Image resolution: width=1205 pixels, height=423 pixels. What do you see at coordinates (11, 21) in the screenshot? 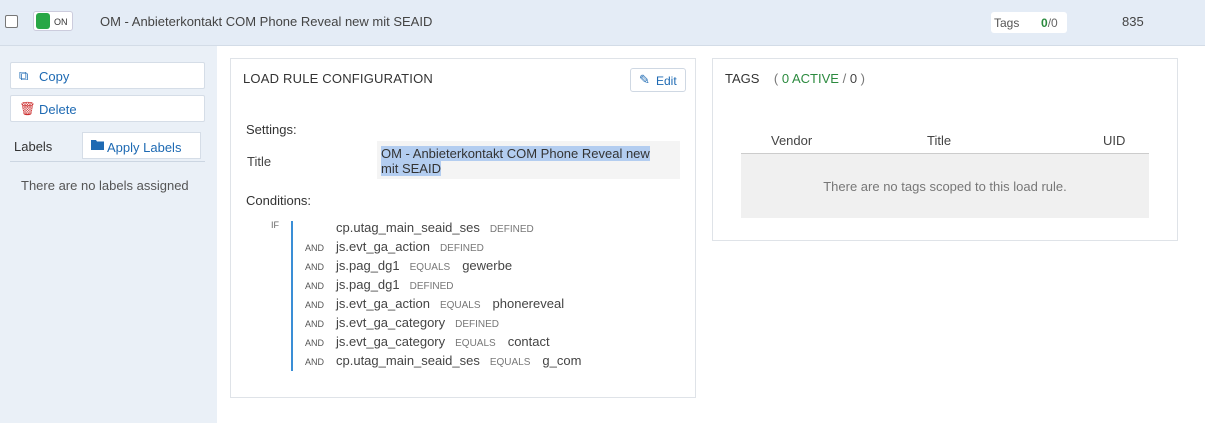
I see `row-checkbox` at bounding box center [11, 21].